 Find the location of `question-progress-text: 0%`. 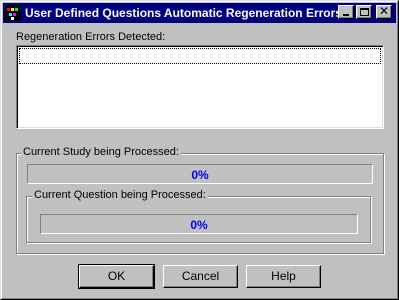

question-progress-text: 0% is located at coordinates (199, 225).